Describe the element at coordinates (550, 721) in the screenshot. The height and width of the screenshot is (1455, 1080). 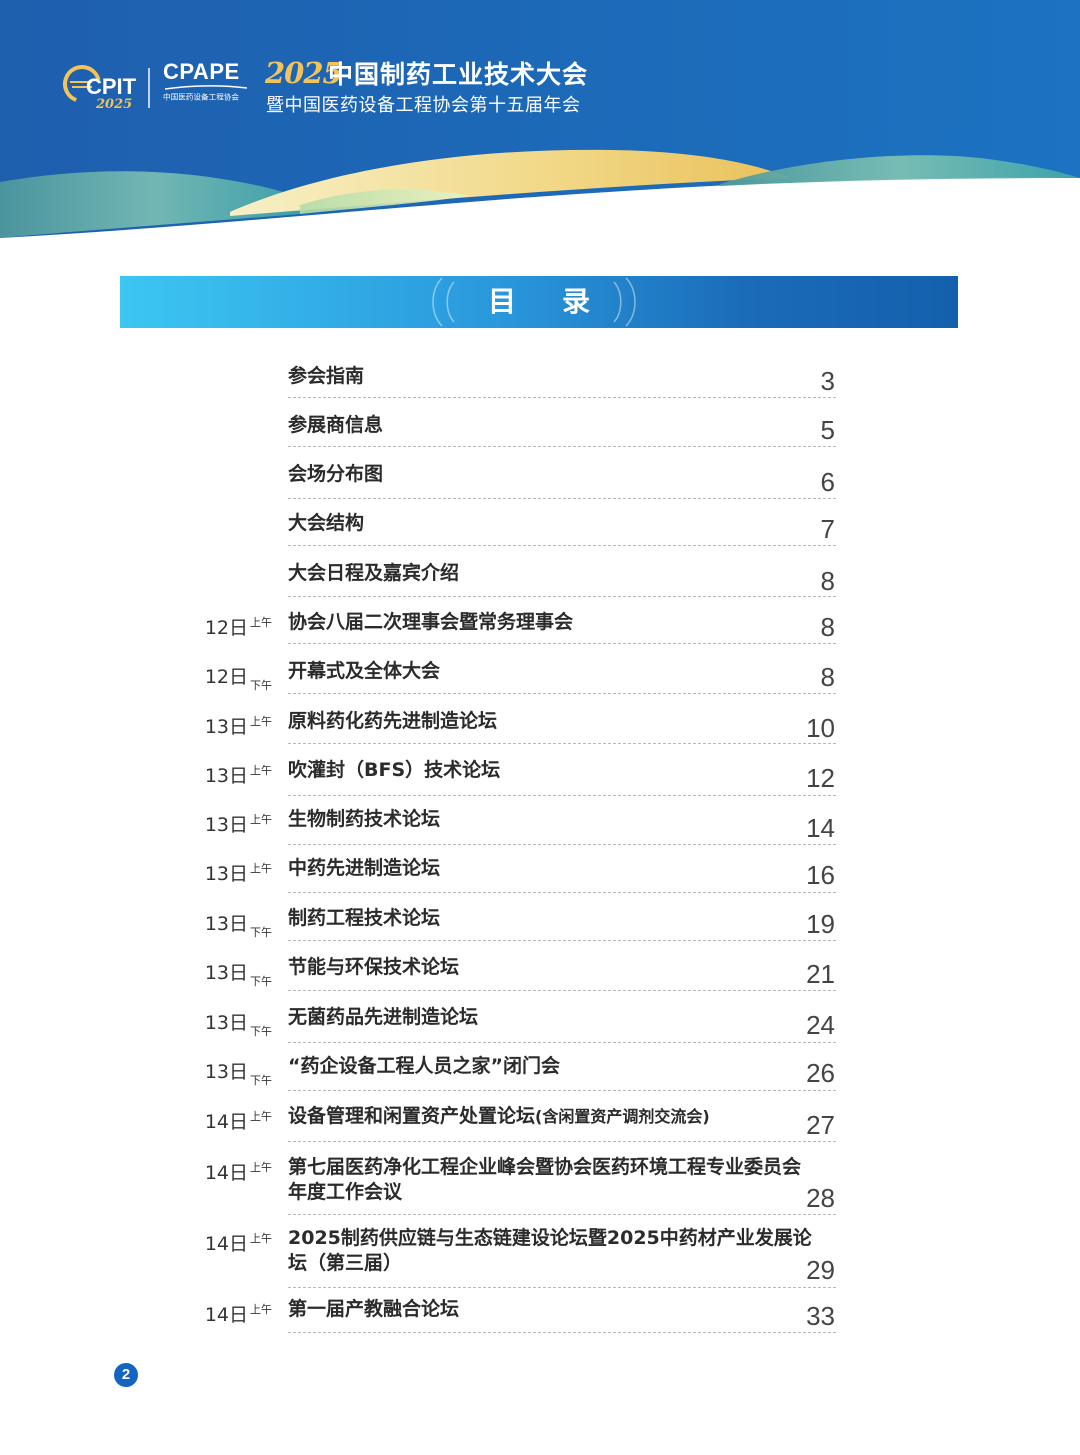
I see `toc-entry-title: 原料药化药先进制造论坛` at that location.